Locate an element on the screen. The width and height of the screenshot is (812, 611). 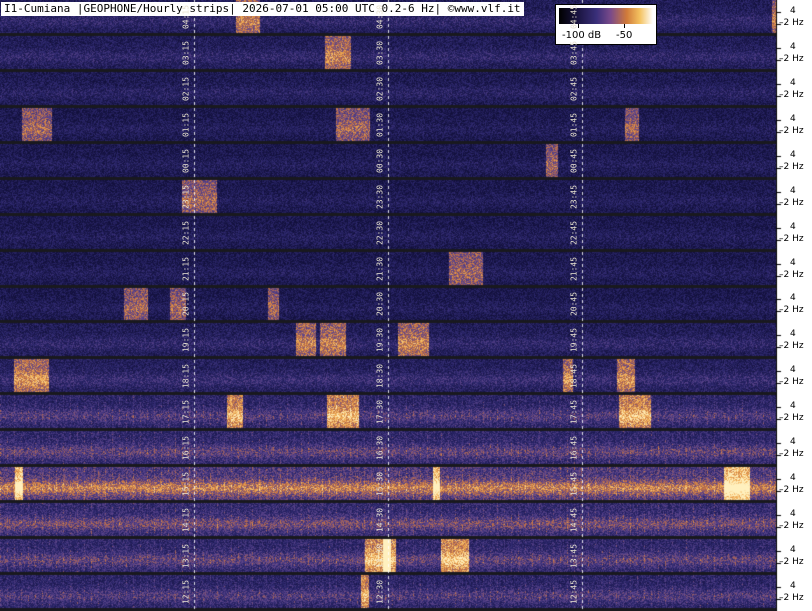
time-marker-label: 23:45 is located at coordinates (574, 196).